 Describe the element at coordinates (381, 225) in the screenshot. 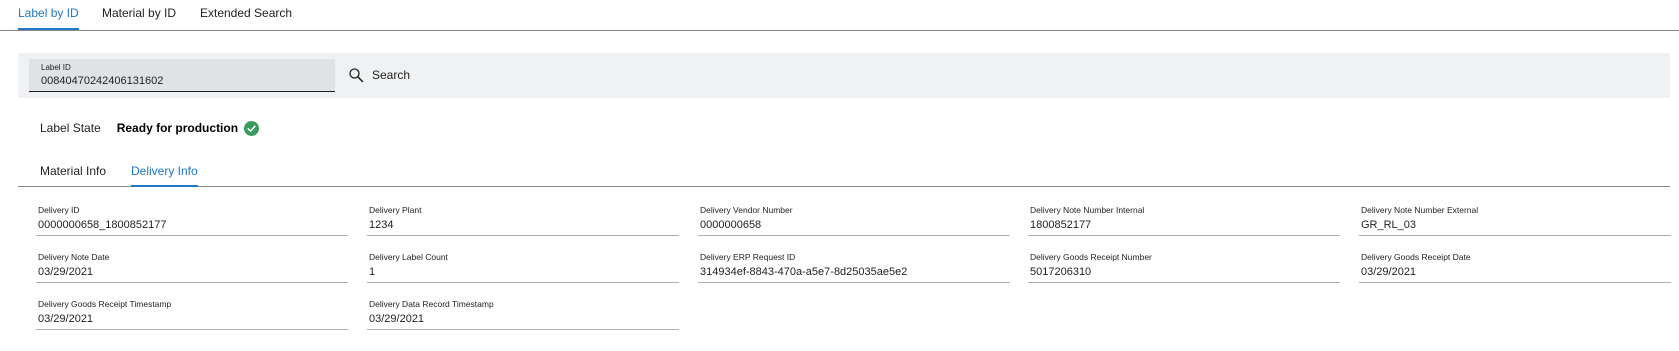

I see `field-value: 1234` at that location.